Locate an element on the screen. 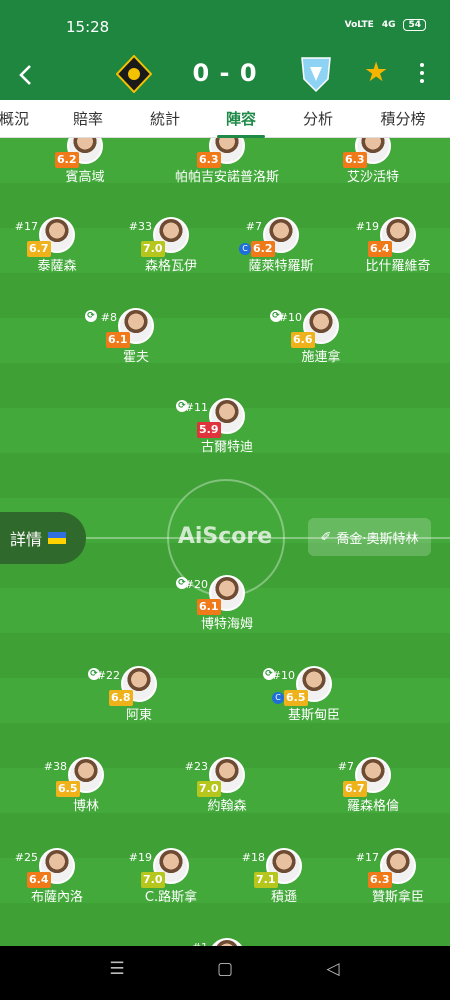 Image resolution: width=450 pixels, height=1000 pixels. player-name: 帕帕吉安諾普洛斯 is located at coordinates (226, 177).